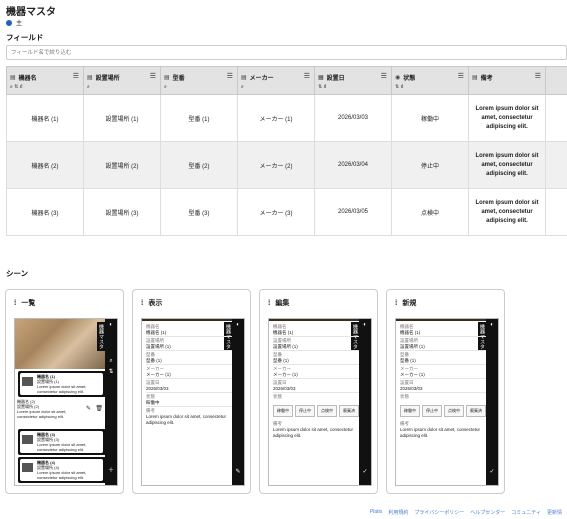  What do you see at coordinates (9, 22) in the screenshot?
I see `primary-dot-icon` at bounding box center [9, 22].